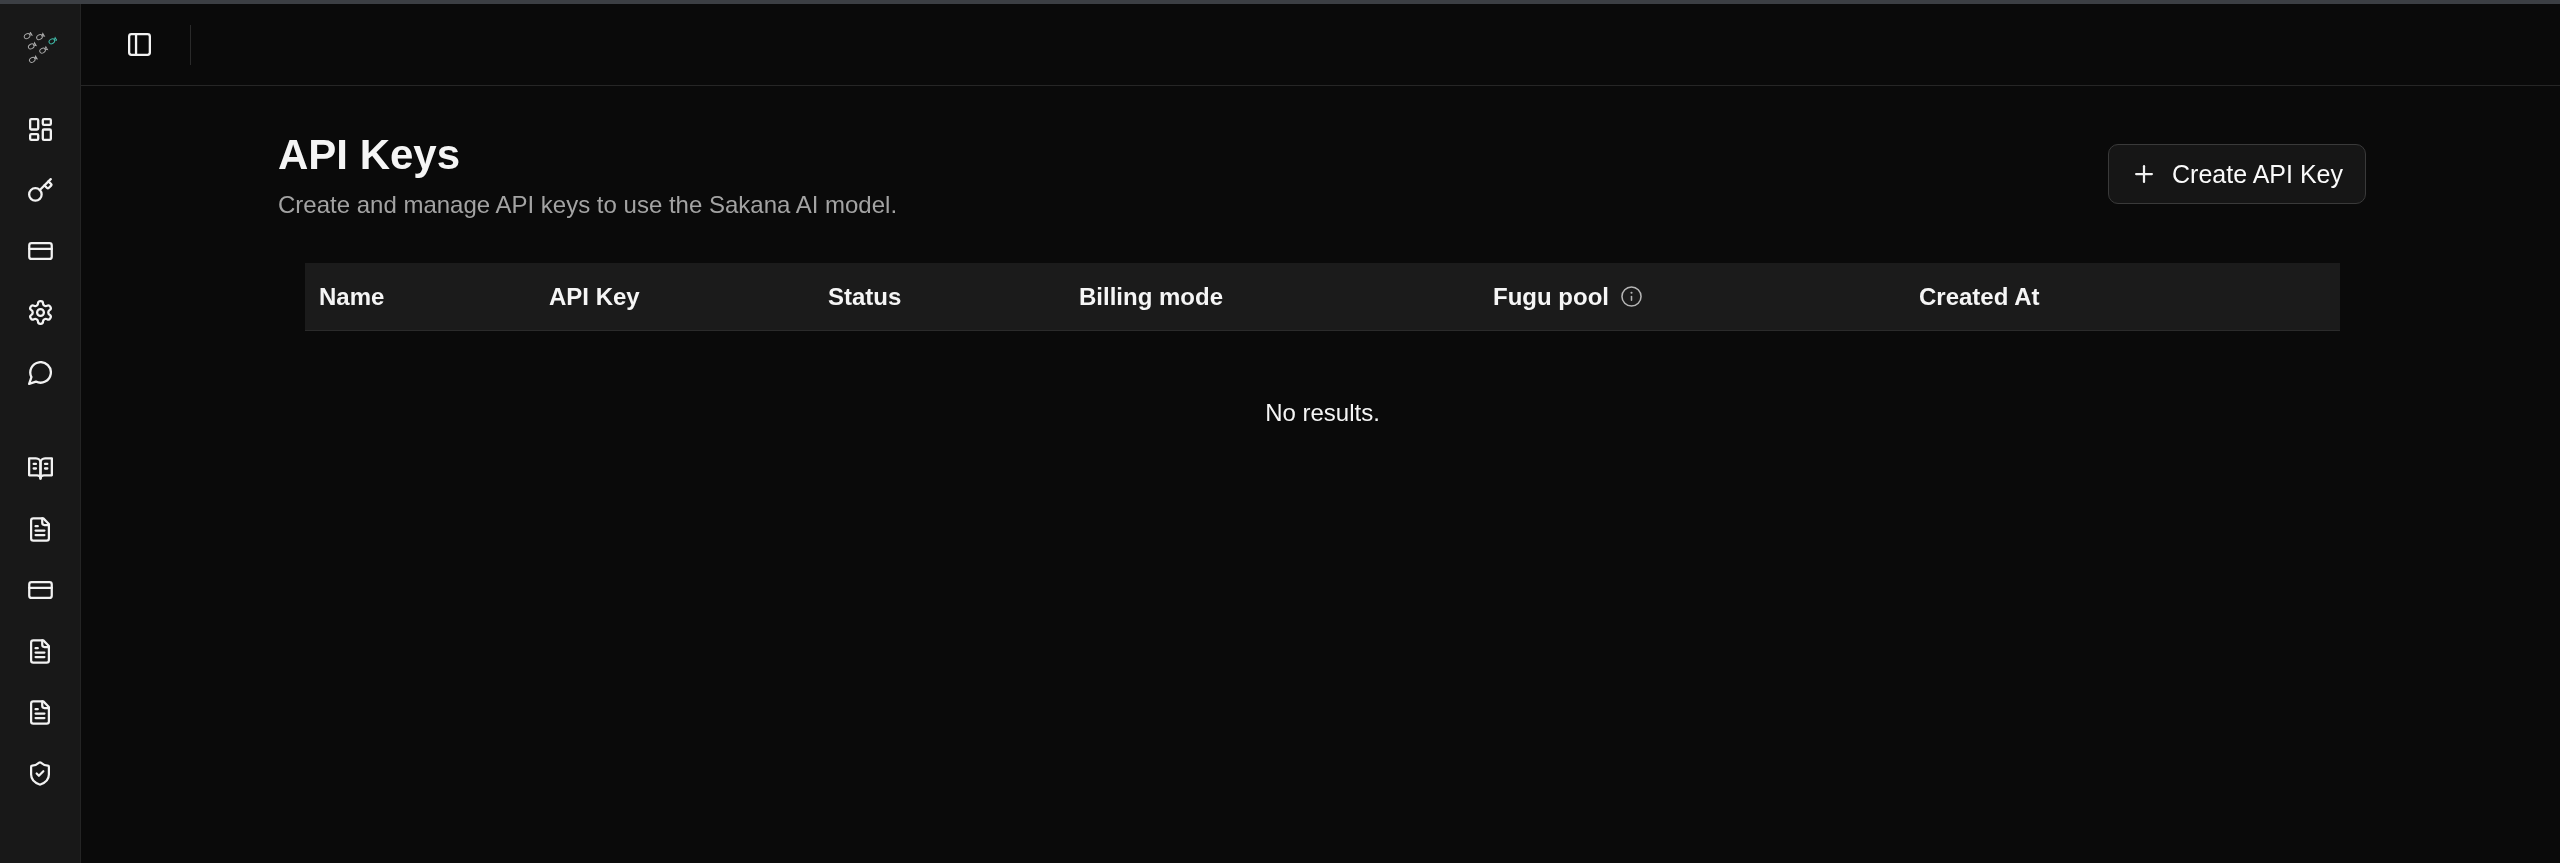  Describe the element at coordinates (40, 129) in the screenshot. I see `dashboard-icon` at that location.